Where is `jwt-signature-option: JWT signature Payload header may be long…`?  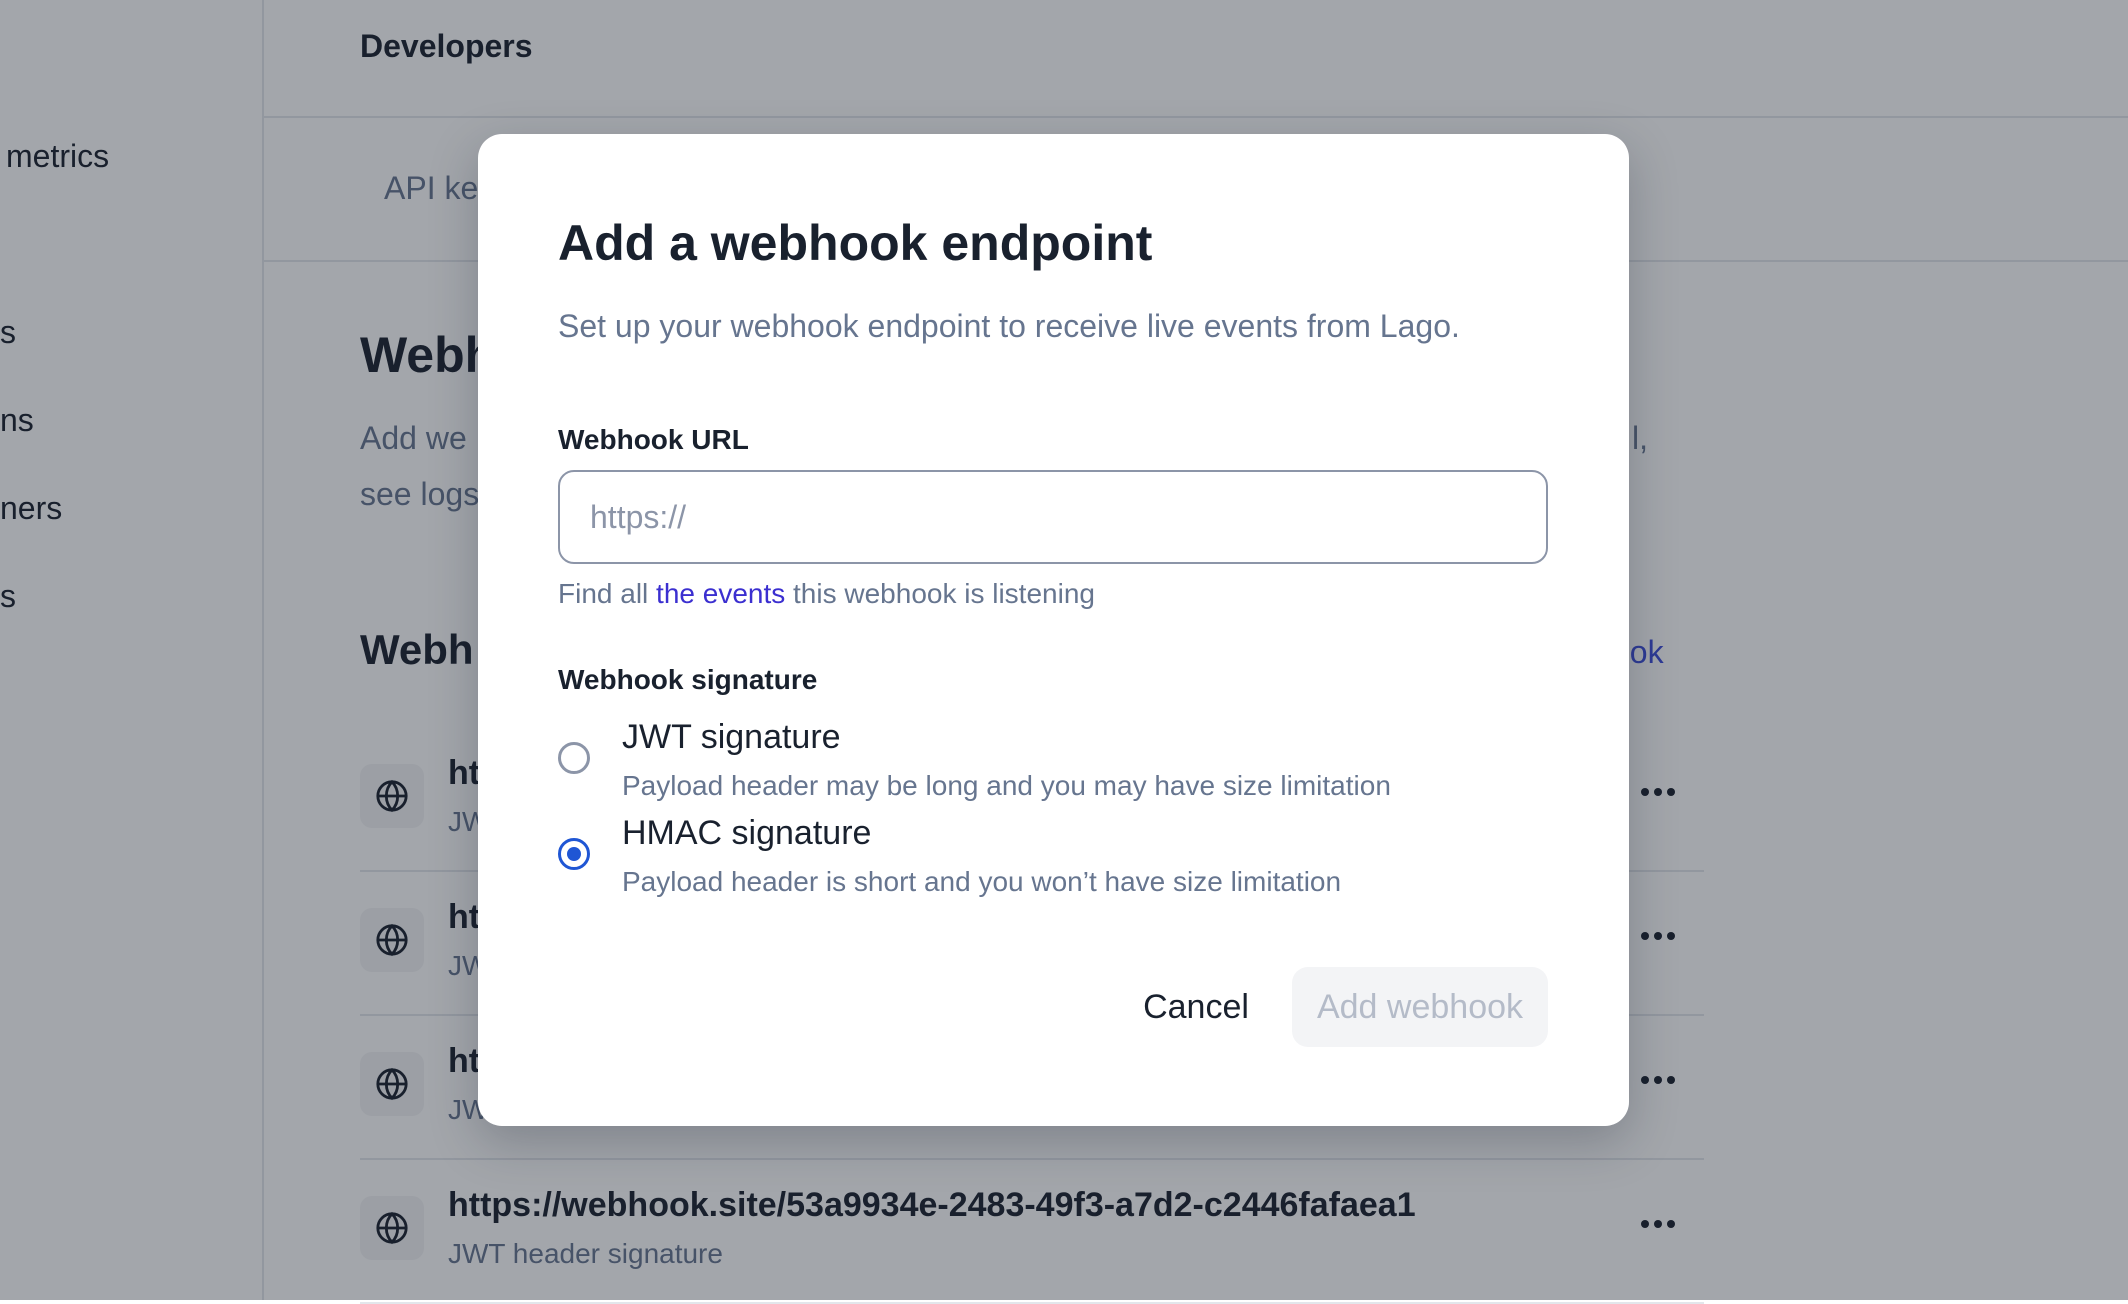 jwt-signature-option: JWT signature Payload header may be long… is located at coordinates (1053, 763).